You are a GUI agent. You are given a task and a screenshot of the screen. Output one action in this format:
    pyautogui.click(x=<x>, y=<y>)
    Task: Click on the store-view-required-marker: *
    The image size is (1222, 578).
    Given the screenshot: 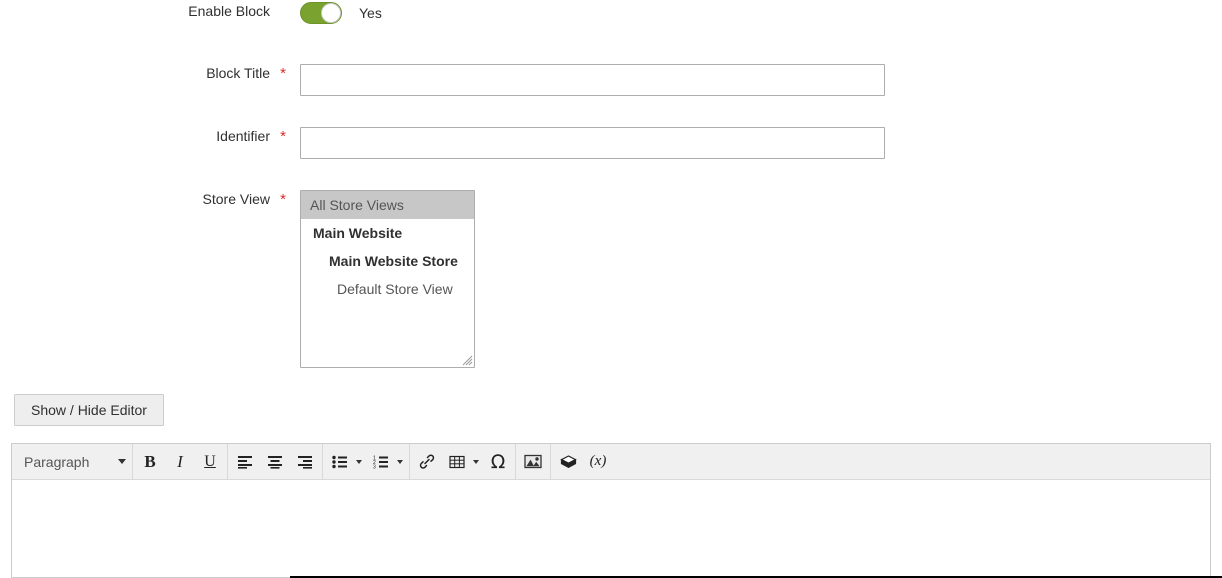 What is the action you would take?
    pyautogui.click(x=283, y=199)
    